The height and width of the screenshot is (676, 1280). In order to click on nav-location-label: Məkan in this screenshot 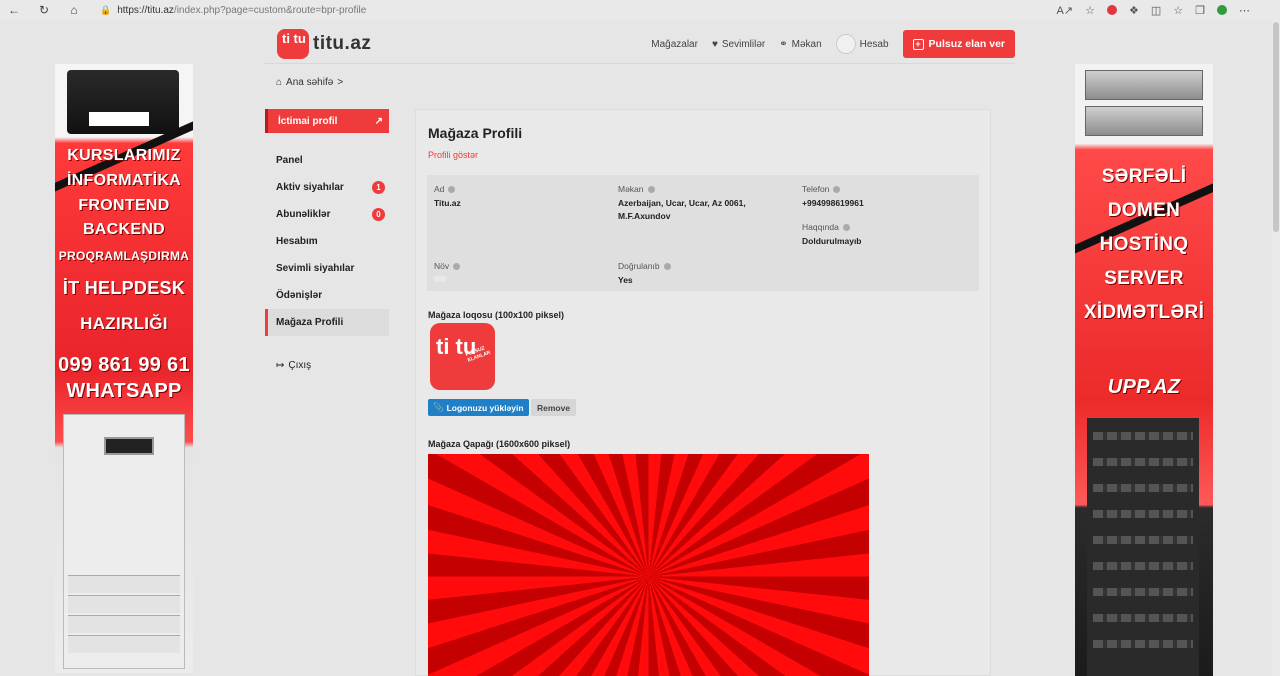, I will do `click(806, 44)`.